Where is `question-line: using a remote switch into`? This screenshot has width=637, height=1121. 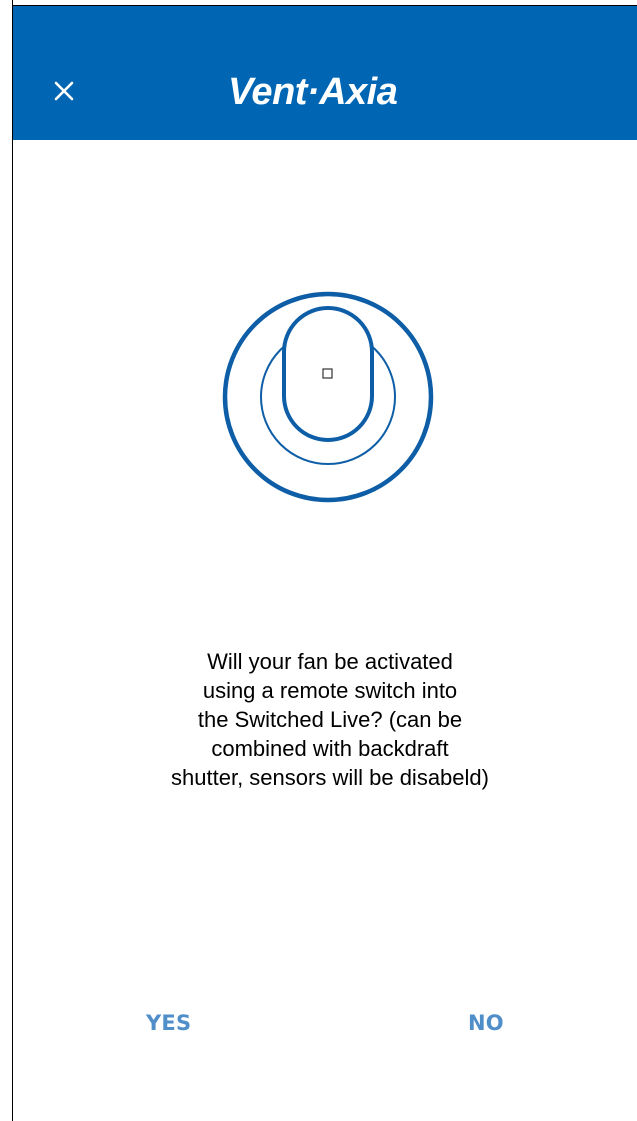 question-line: using a remote switch into is located at coordinates (330, 690).